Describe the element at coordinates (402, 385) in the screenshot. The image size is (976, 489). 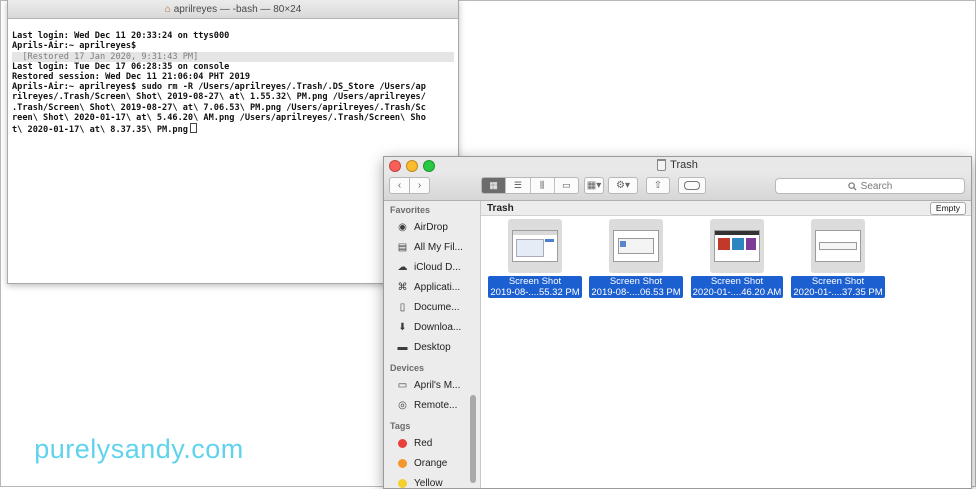
I see `laptop-icon: ▭` at that location.